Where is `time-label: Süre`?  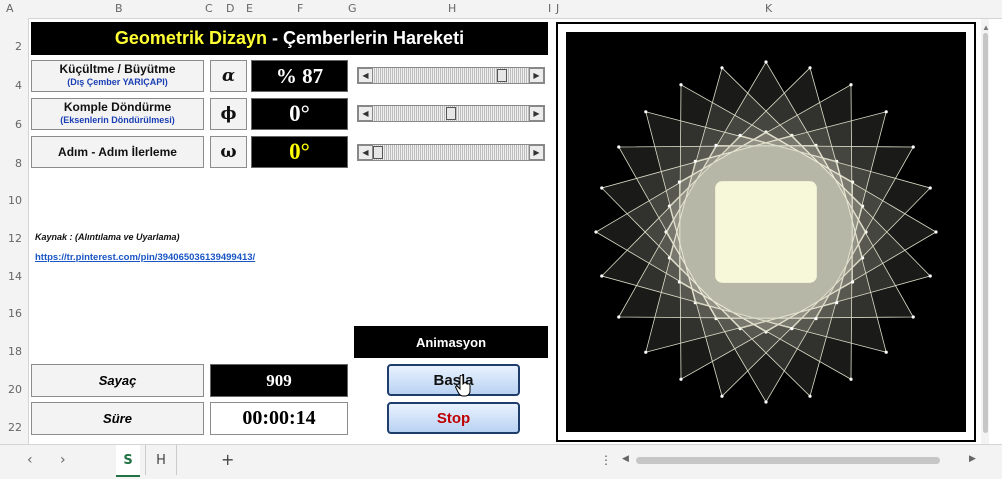
time-label: Süre is located at coordinates (117, 418).